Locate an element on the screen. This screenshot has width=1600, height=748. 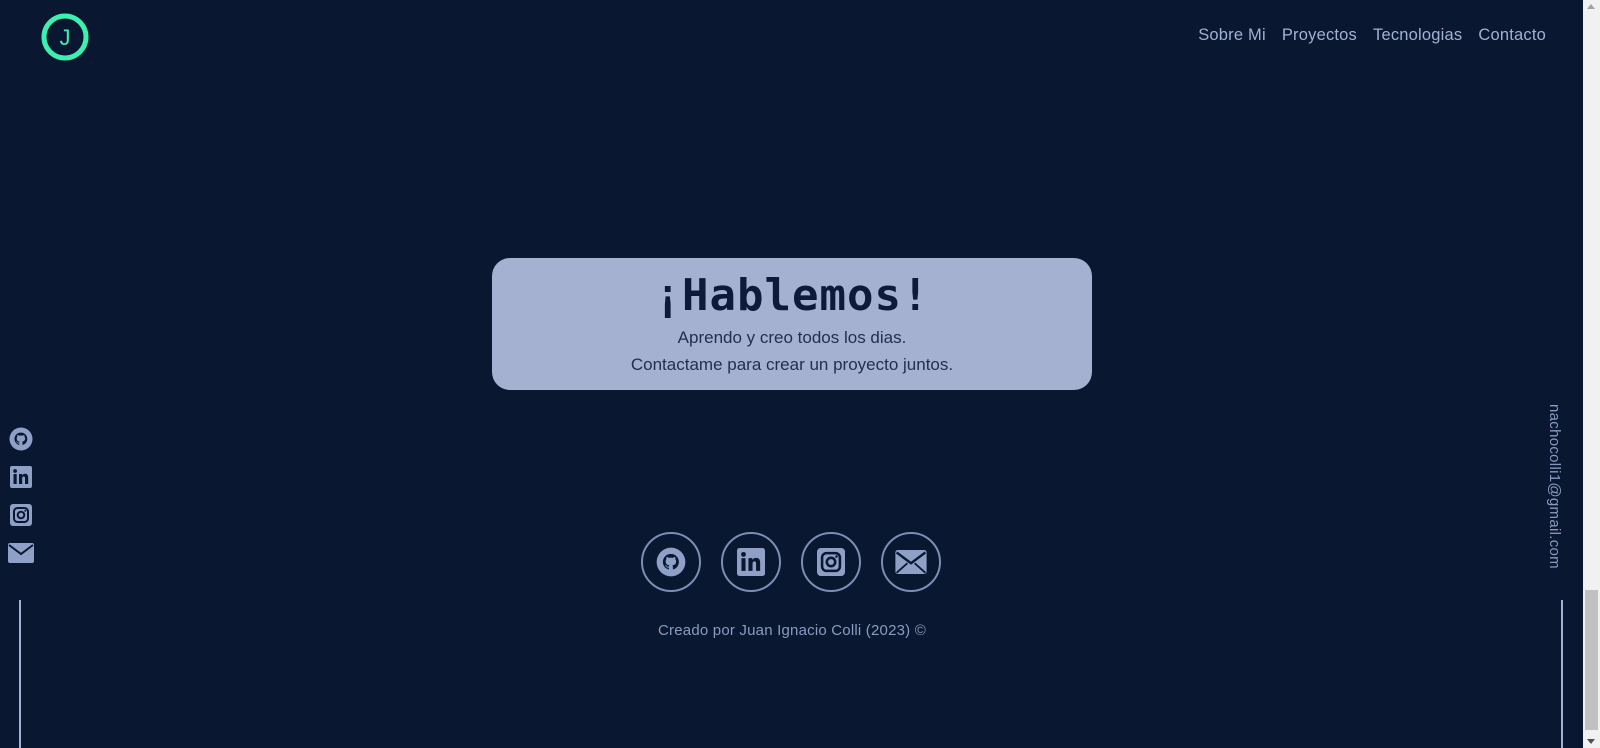
nav-proyectos: Proyectos is located at coordinates (1319, 35).